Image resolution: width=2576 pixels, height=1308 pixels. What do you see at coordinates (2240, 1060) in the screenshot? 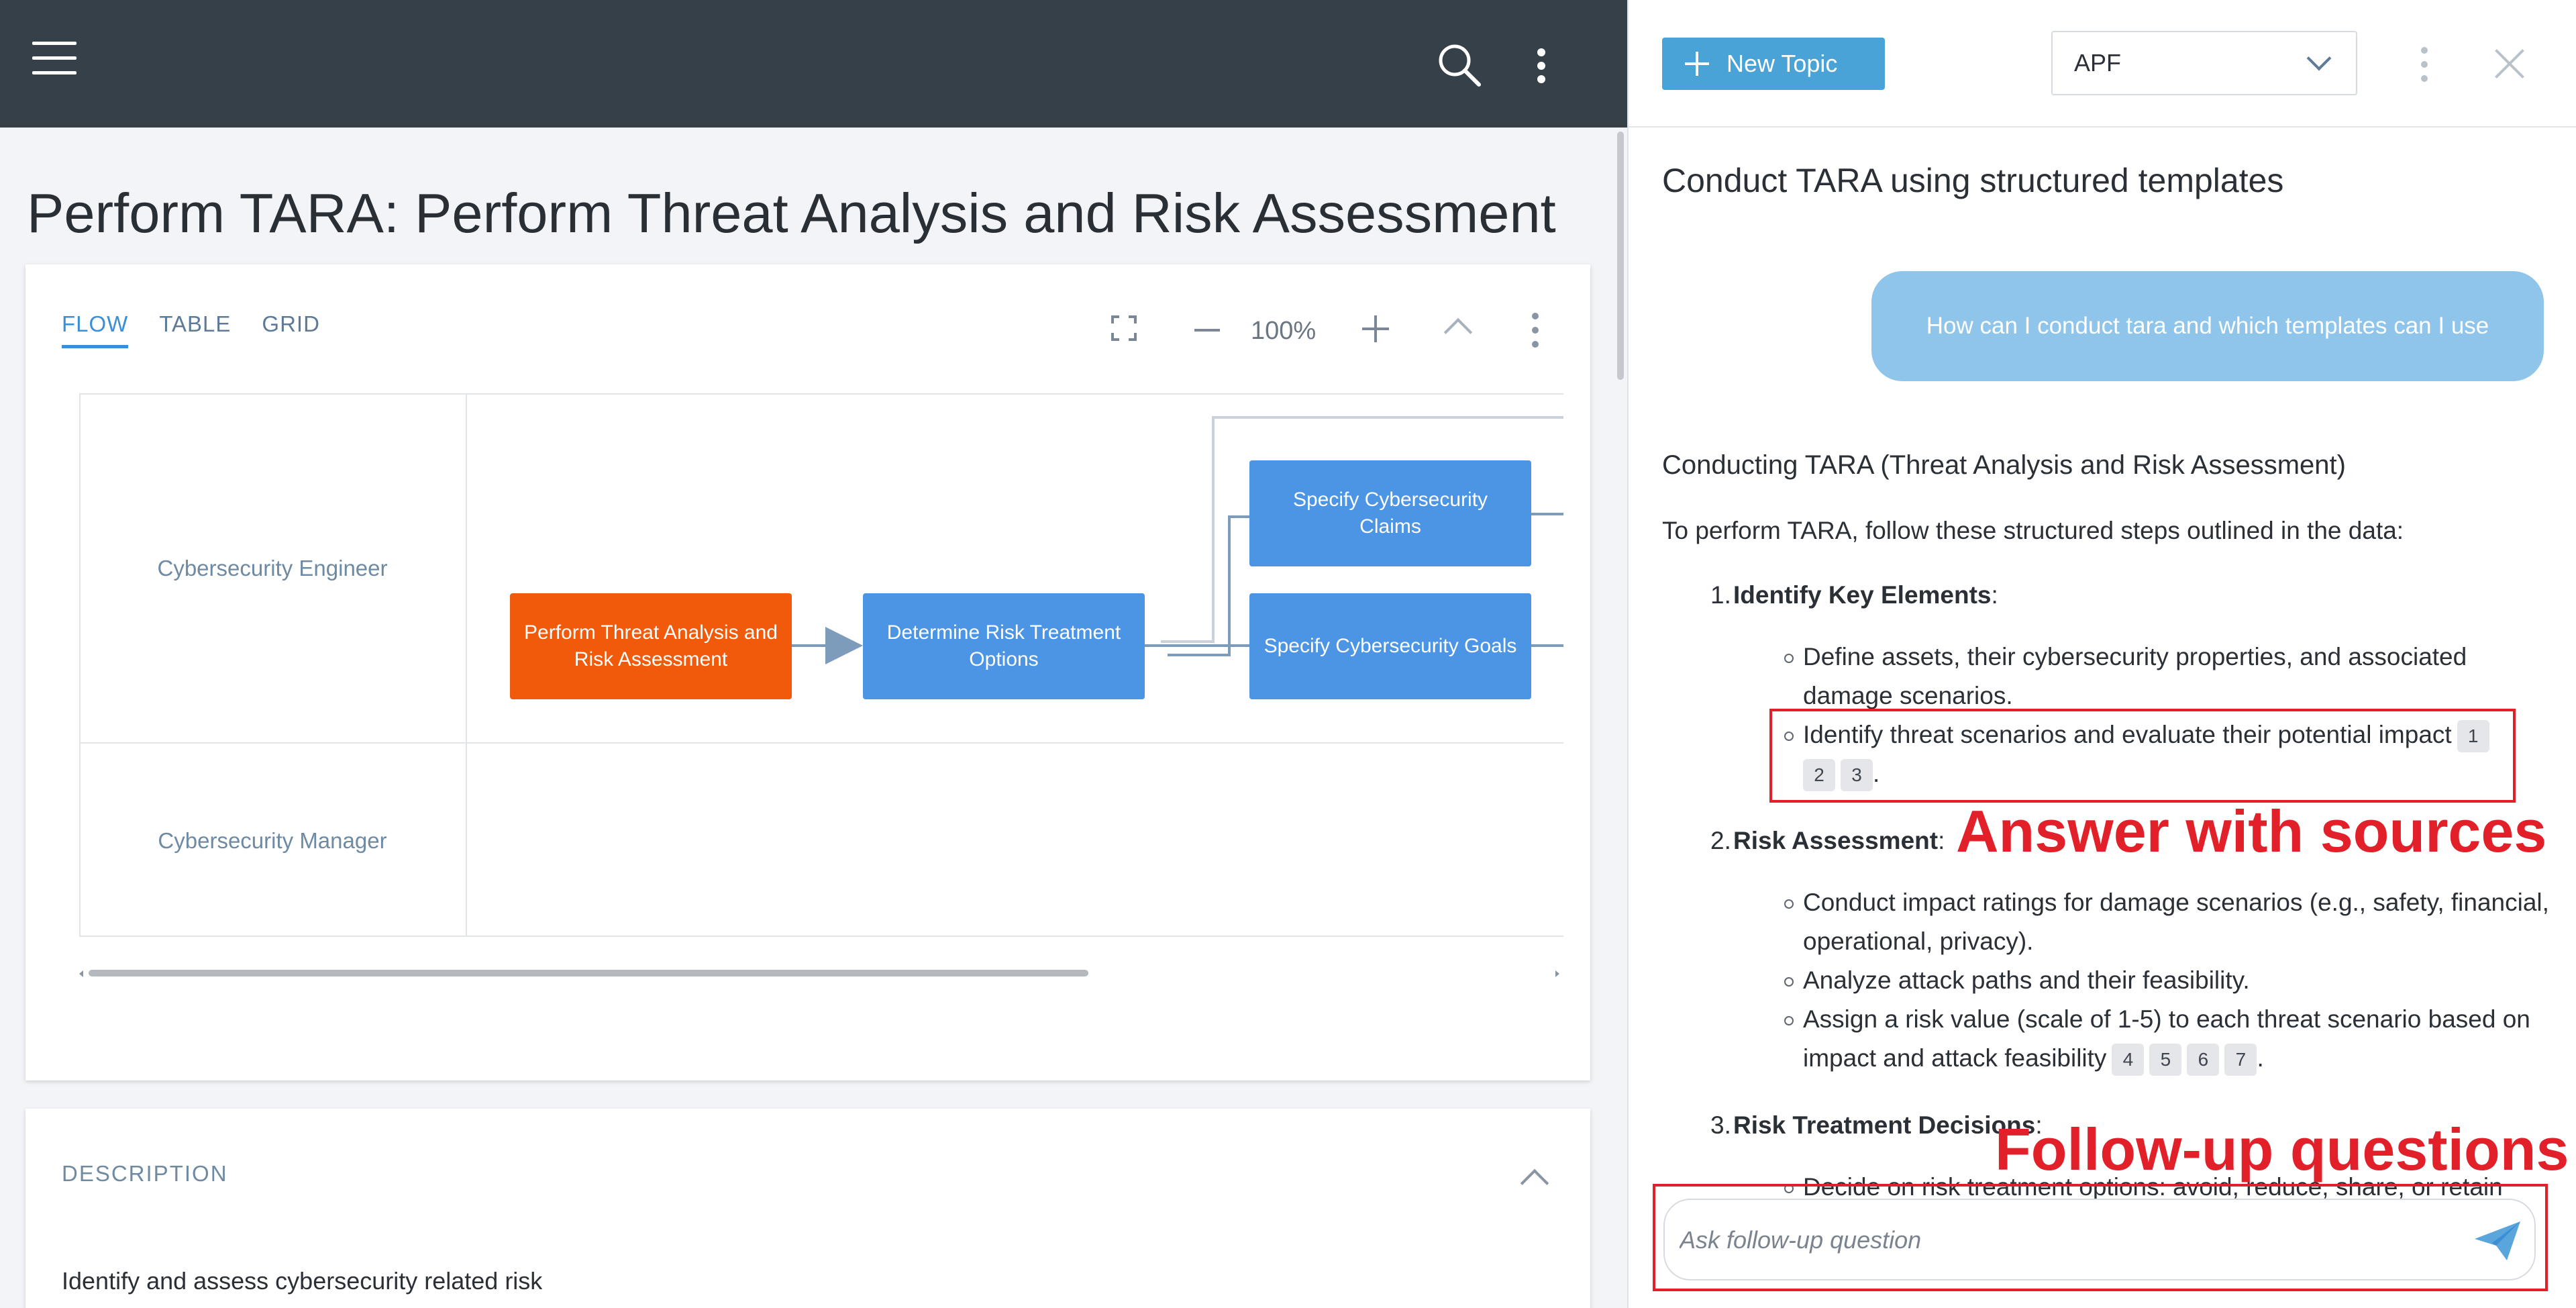
I see `source-badge: 7` at bounding box center [2240, 1060].